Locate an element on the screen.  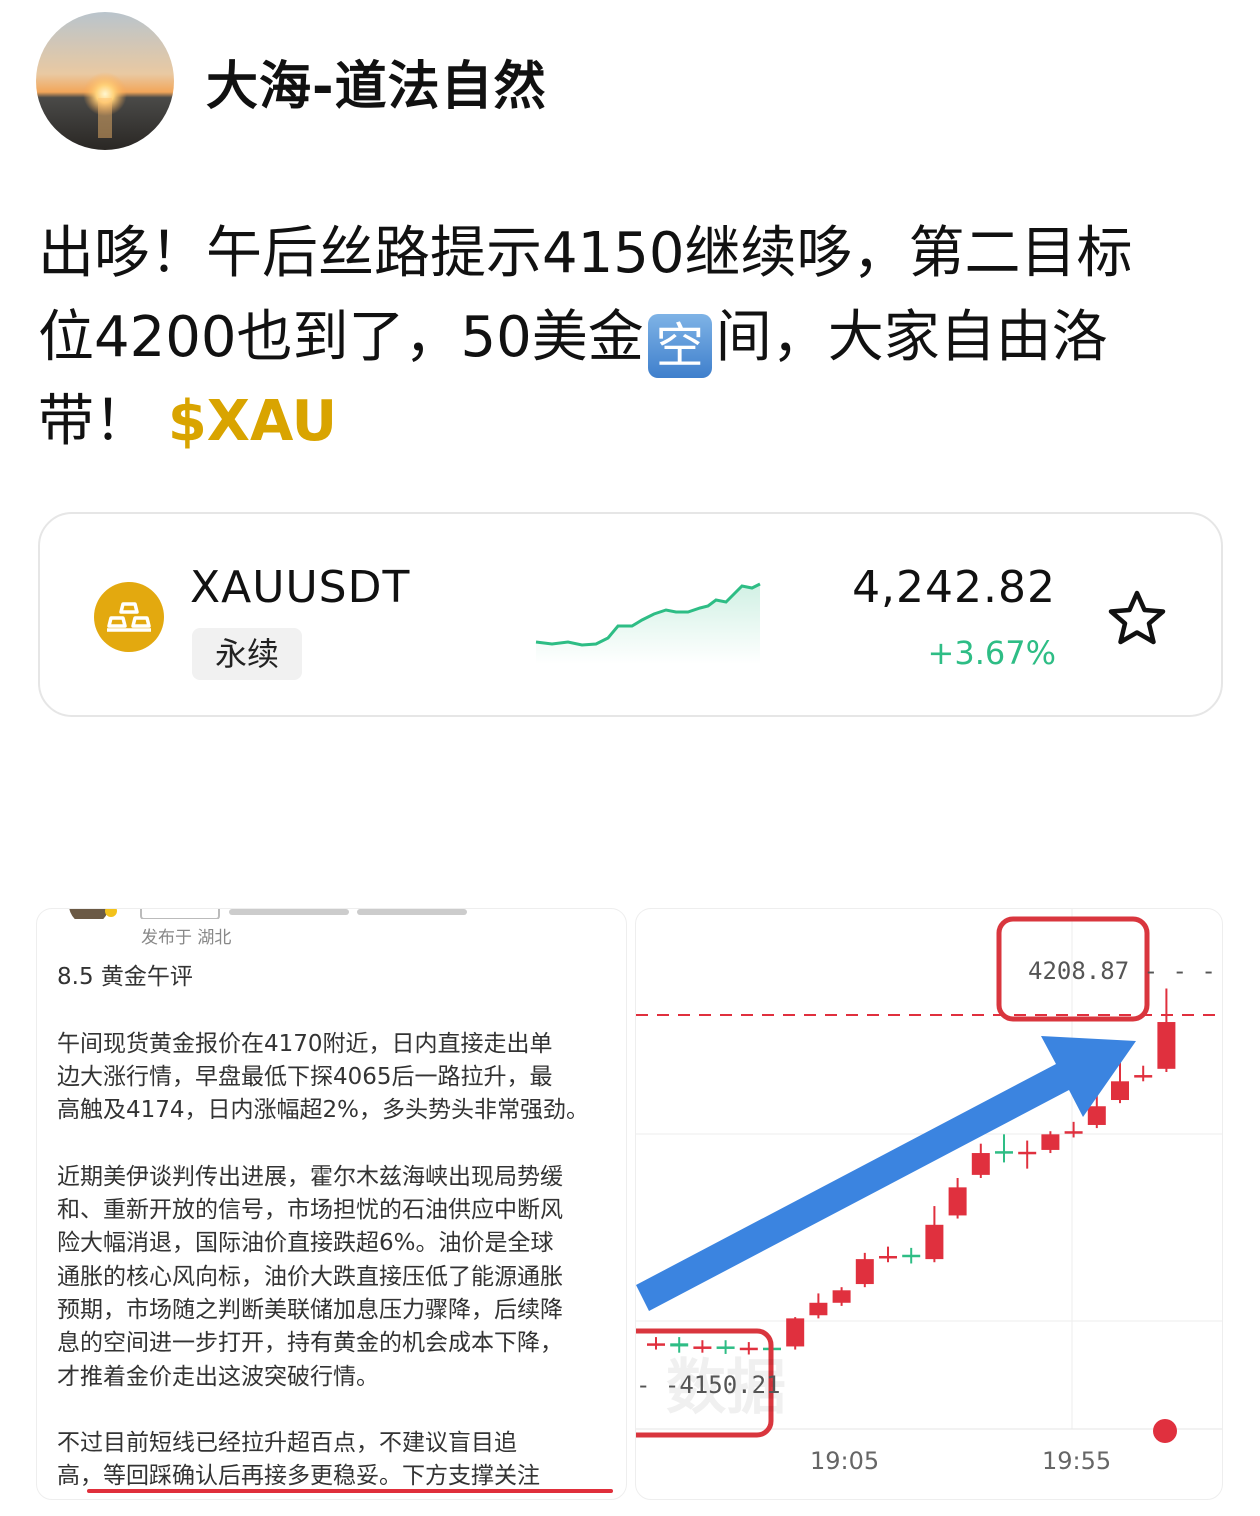
post-line: 带！ $XAU is located at coordinates (633, 422).